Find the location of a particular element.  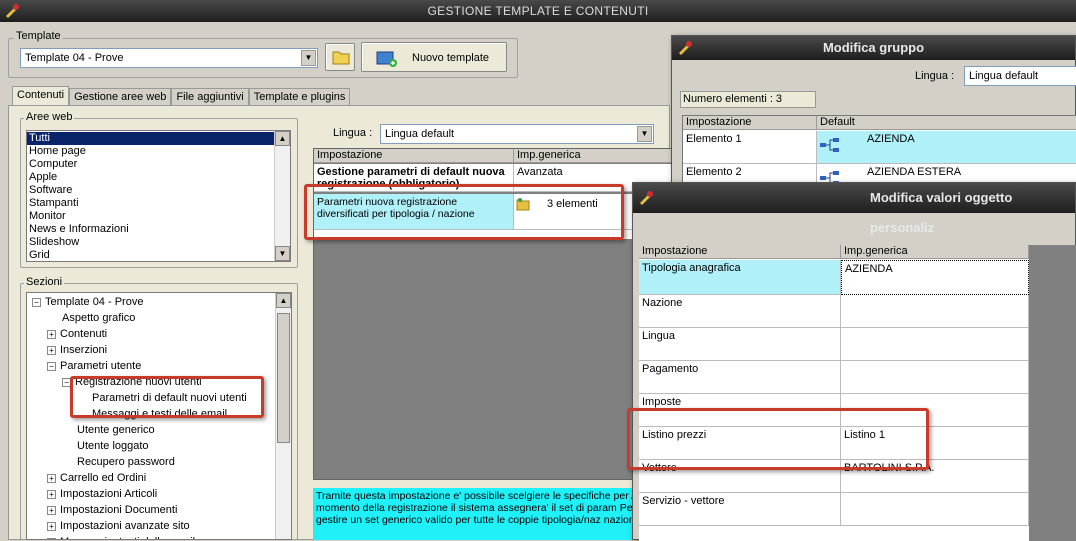

gruppo-row-value-text: AZIENDA is located at coordinates (891, 139).